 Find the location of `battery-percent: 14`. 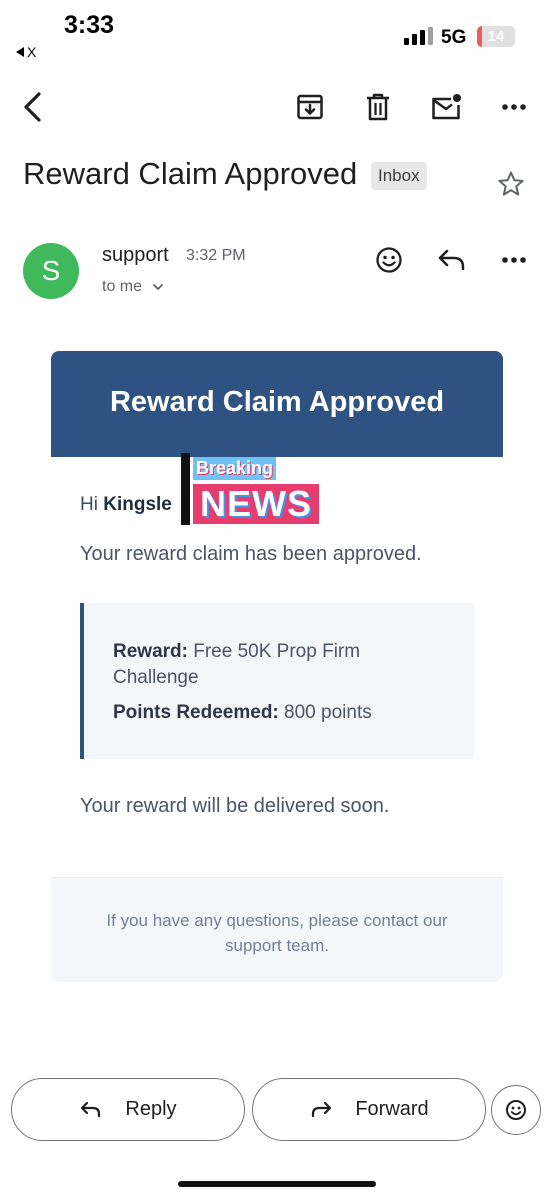

battery-percent: 14 is located at coordinates (496, 36).